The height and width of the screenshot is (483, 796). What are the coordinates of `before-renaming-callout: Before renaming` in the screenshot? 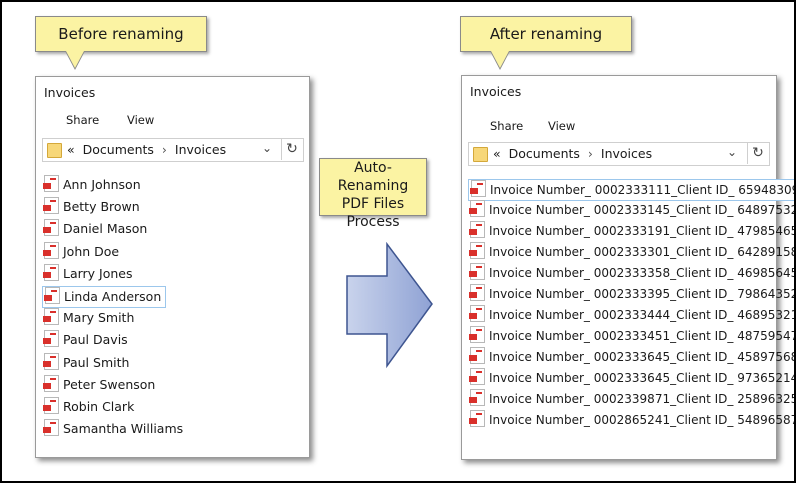 It's located at (121, 43).